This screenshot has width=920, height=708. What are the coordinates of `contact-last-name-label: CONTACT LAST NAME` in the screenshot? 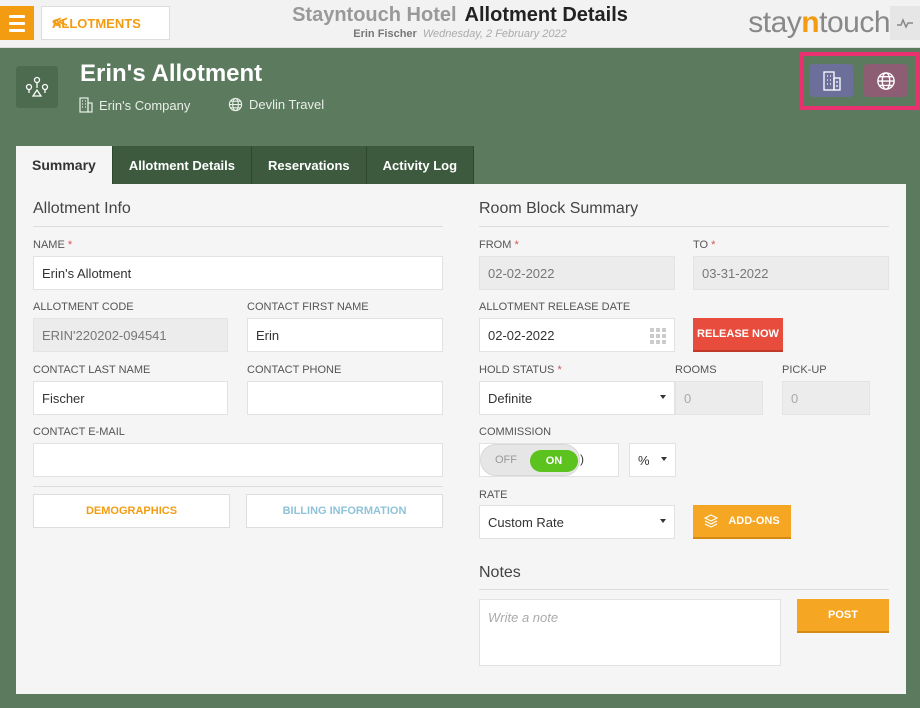 It's located at (92, 370).